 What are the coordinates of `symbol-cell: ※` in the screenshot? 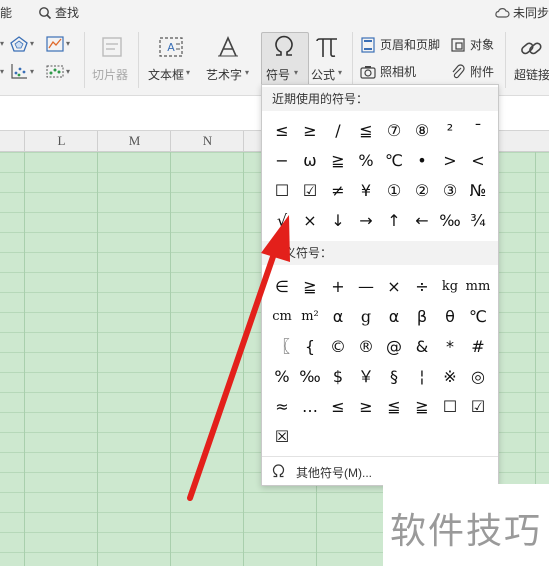 It's located at (450, 377).